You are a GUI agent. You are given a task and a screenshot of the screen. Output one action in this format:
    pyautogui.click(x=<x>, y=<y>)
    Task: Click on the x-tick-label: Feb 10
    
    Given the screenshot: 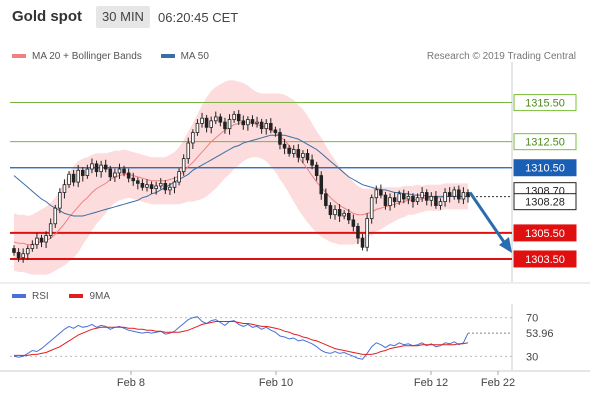 What is the action you would take?
    pyautogui.click(x=276, y=383)
    